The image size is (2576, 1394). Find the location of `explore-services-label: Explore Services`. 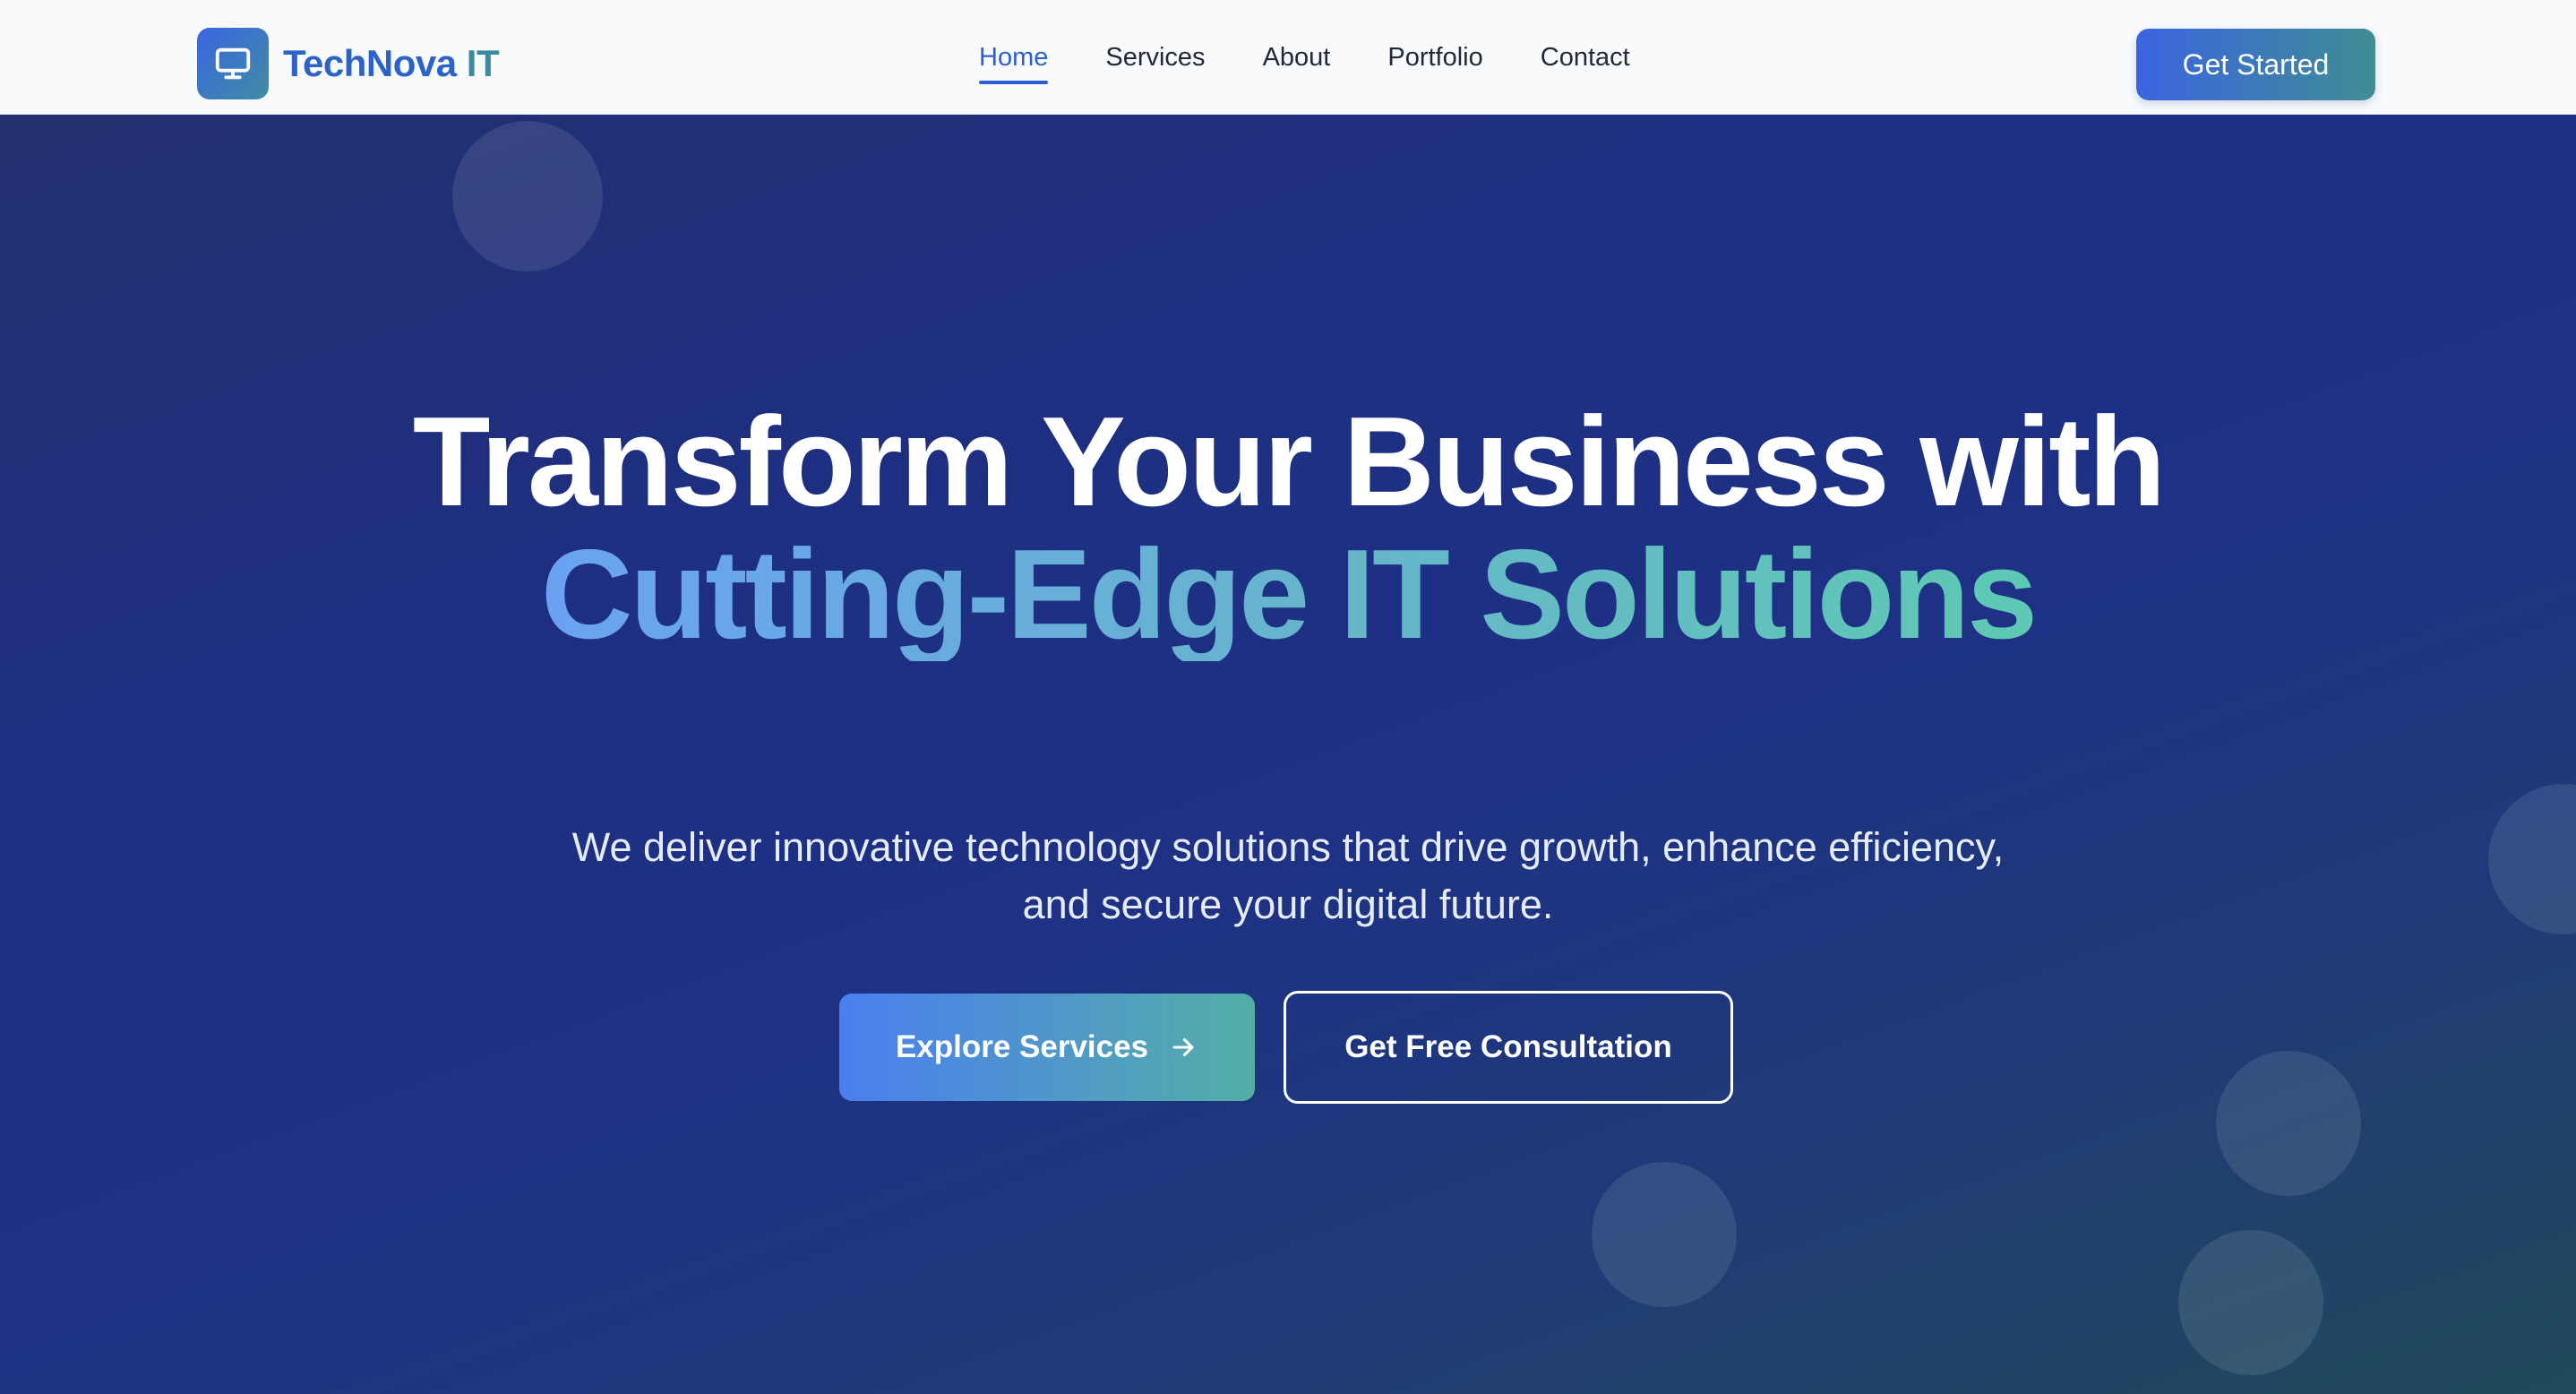

explore-services-label: Explore Services is located at coordinates (1022, 1046).